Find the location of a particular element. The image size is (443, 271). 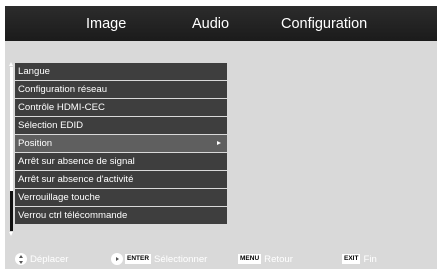

exit-key-badge: EXIT is located at coordinates (351, 259).